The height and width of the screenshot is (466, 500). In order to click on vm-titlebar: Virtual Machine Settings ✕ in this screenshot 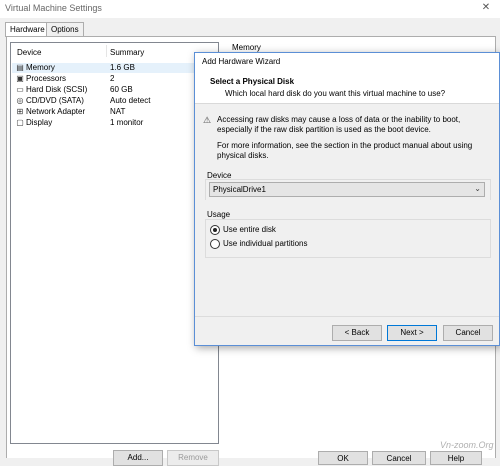, I will do `click(250, 9)`.